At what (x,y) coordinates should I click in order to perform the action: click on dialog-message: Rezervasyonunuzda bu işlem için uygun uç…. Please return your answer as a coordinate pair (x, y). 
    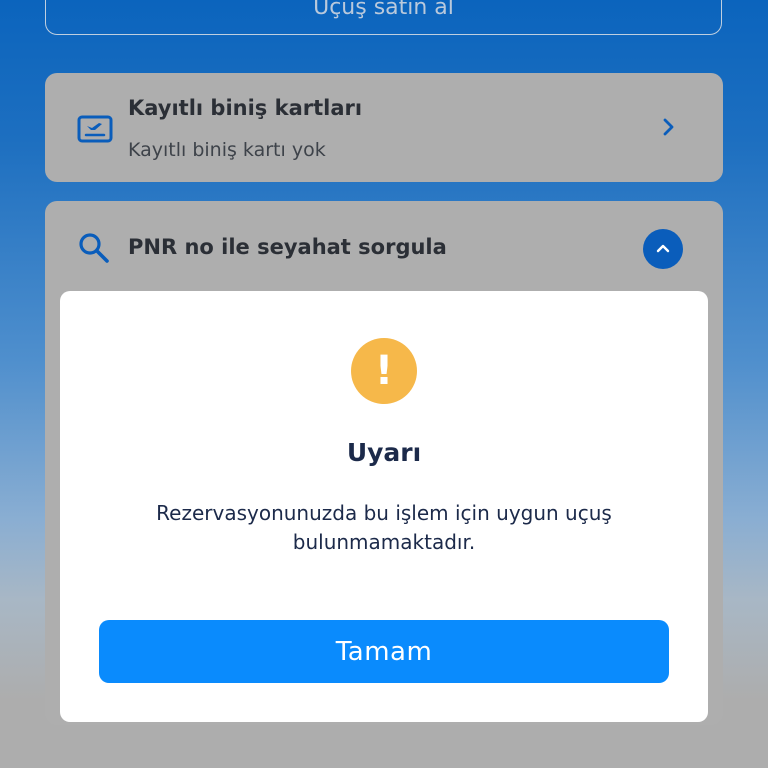
    Looking at the image, I should click on (384, 527).